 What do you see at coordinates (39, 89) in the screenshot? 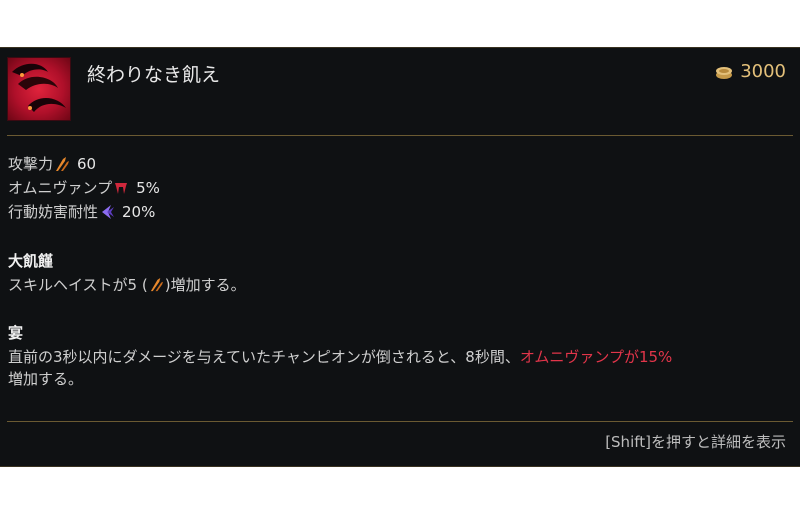
I see `item-icon` at bounding box center [39, 89].